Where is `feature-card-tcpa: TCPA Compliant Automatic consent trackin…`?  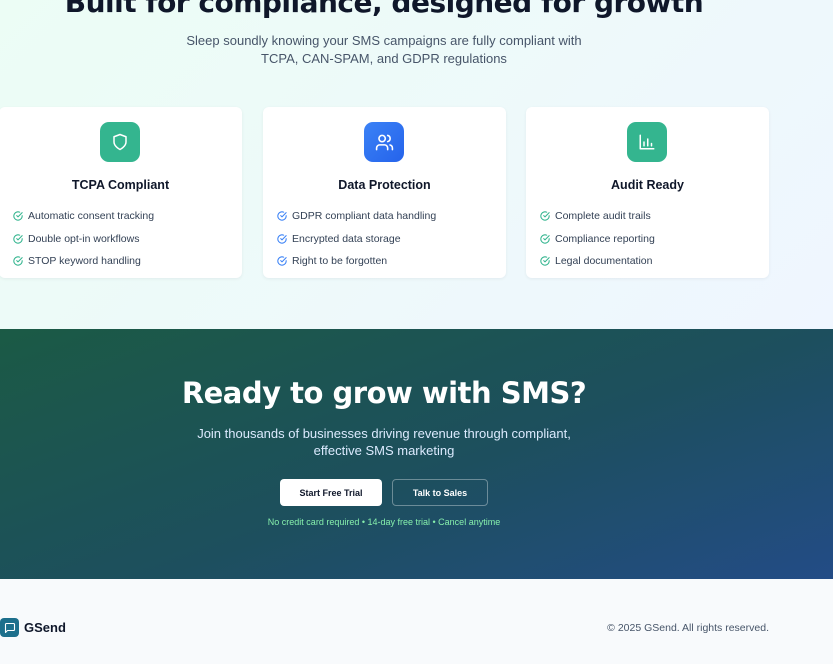
feature-card-tcpa: TCPA Compliant Automatic consent trackin… is located at coordinates (121, 192).